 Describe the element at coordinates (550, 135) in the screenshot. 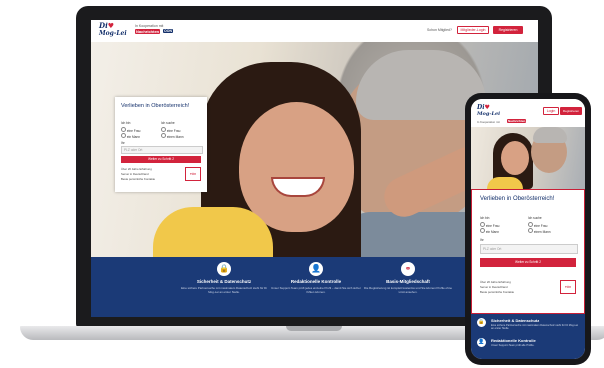

I see `man-hair` at that location.